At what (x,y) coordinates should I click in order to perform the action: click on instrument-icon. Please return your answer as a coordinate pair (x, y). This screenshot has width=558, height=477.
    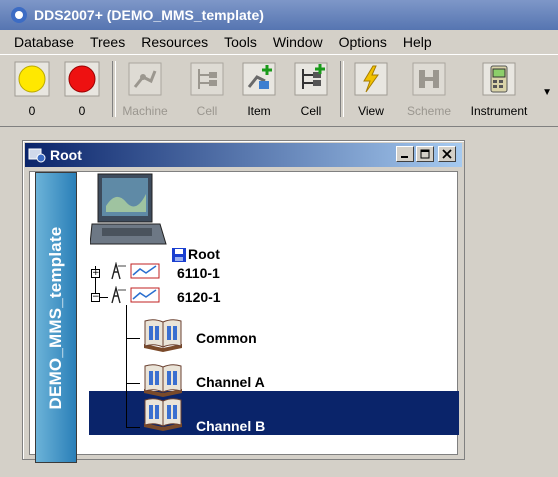
    Looking at the image, I should click on (499, 79).